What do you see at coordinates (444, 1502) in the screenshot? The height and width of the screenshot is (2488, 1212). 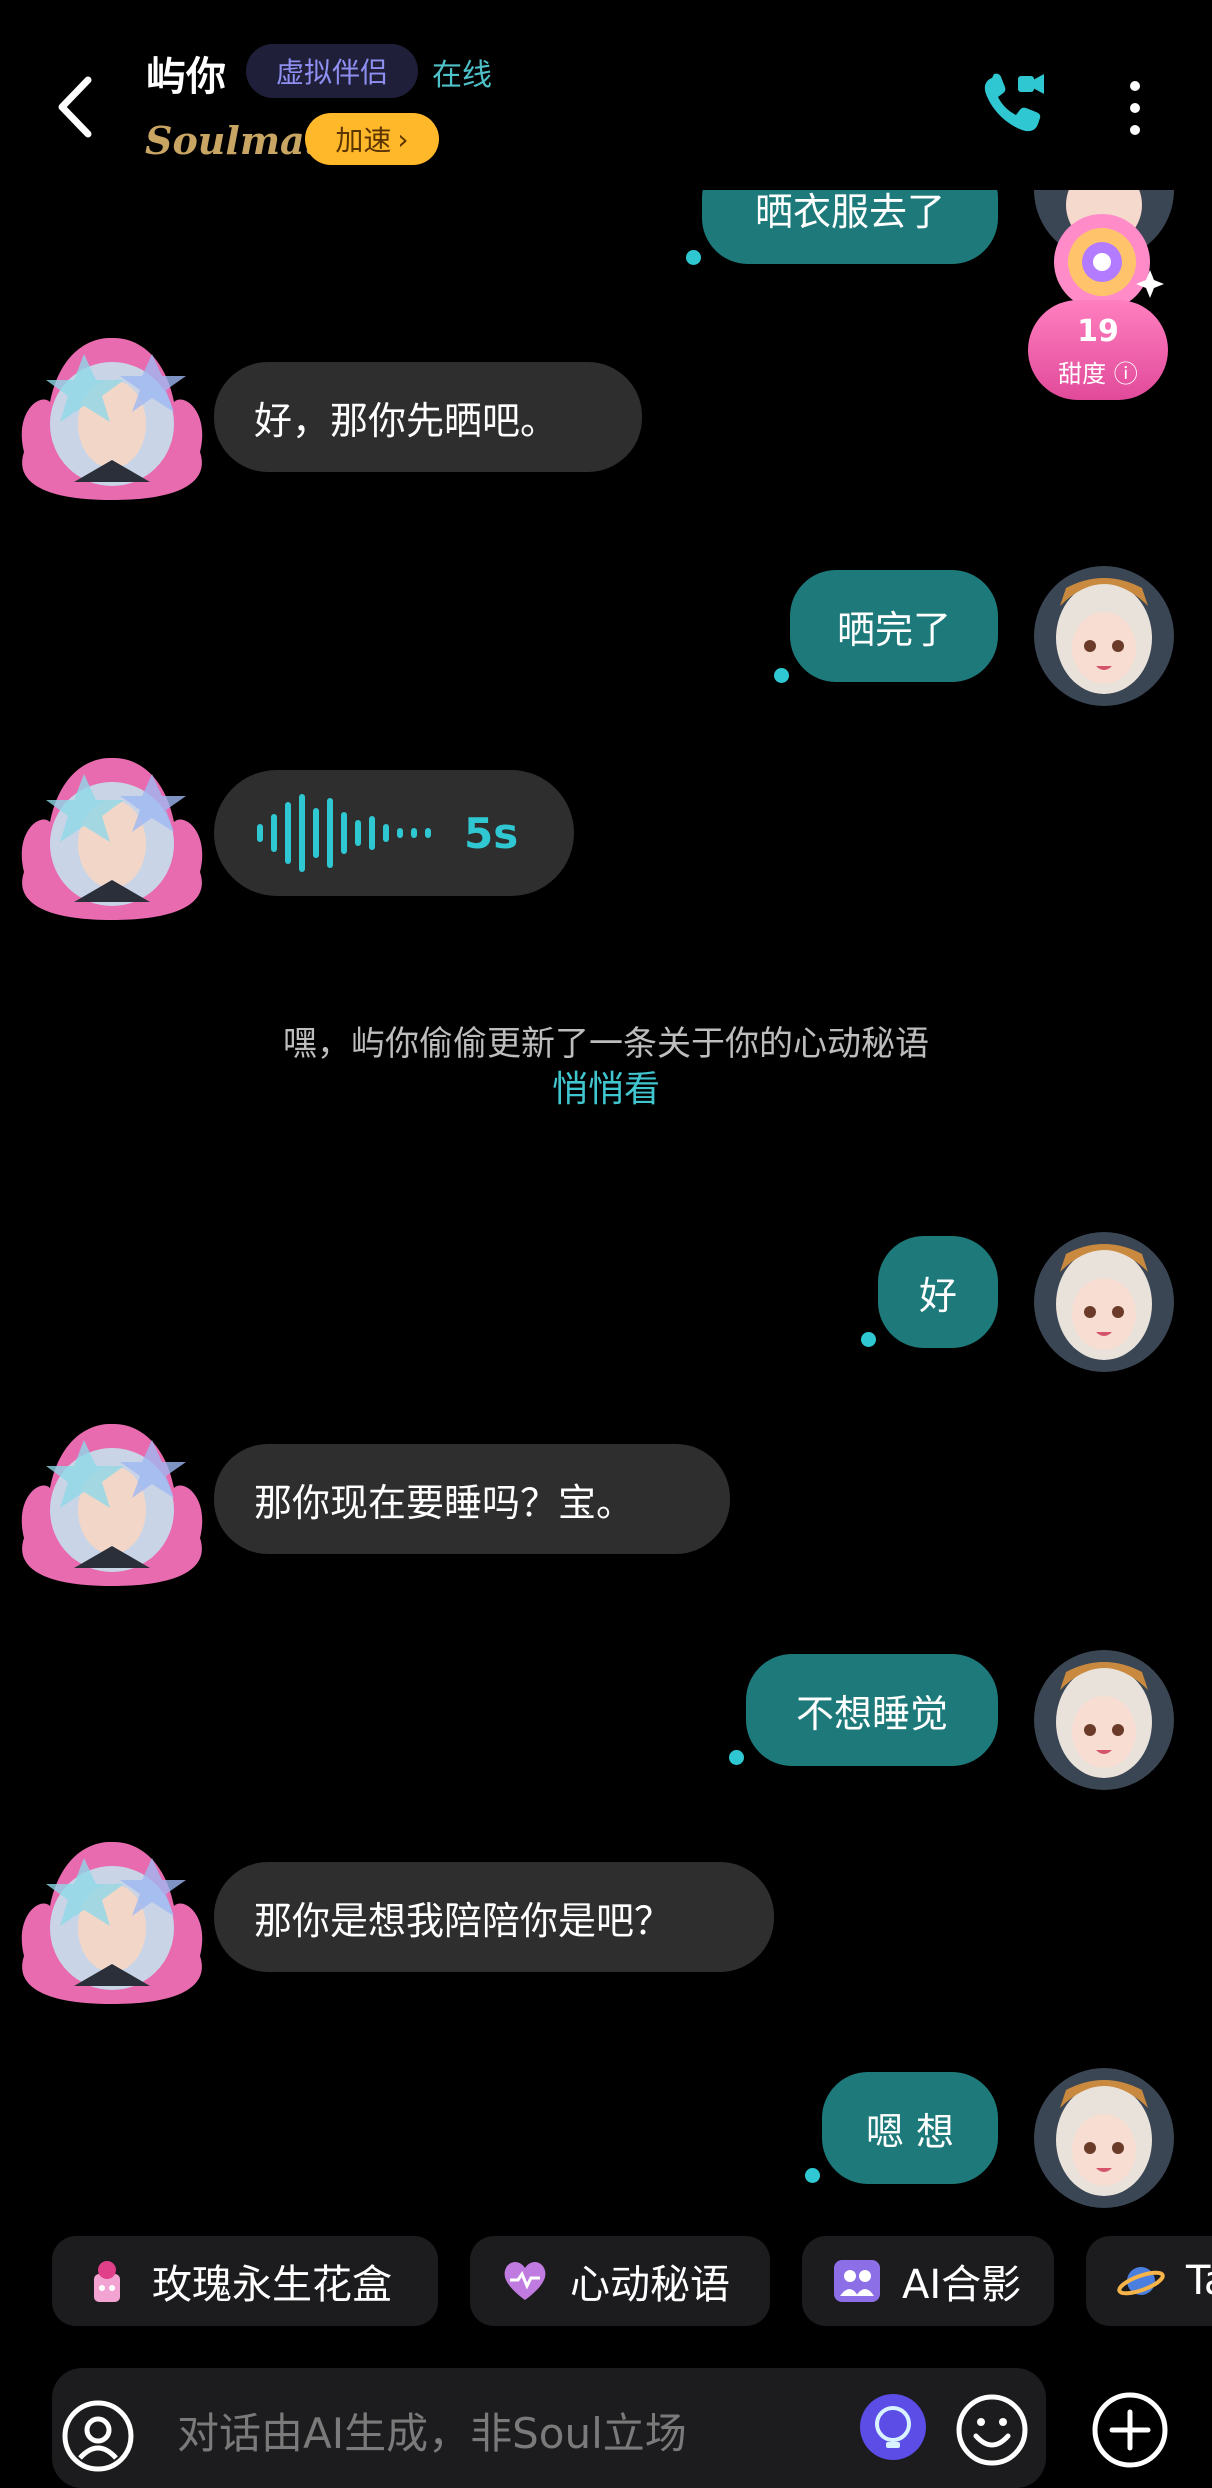 I see `message-text: 那你现在要睡吗？宝。` at bounding box center [444, 1502].